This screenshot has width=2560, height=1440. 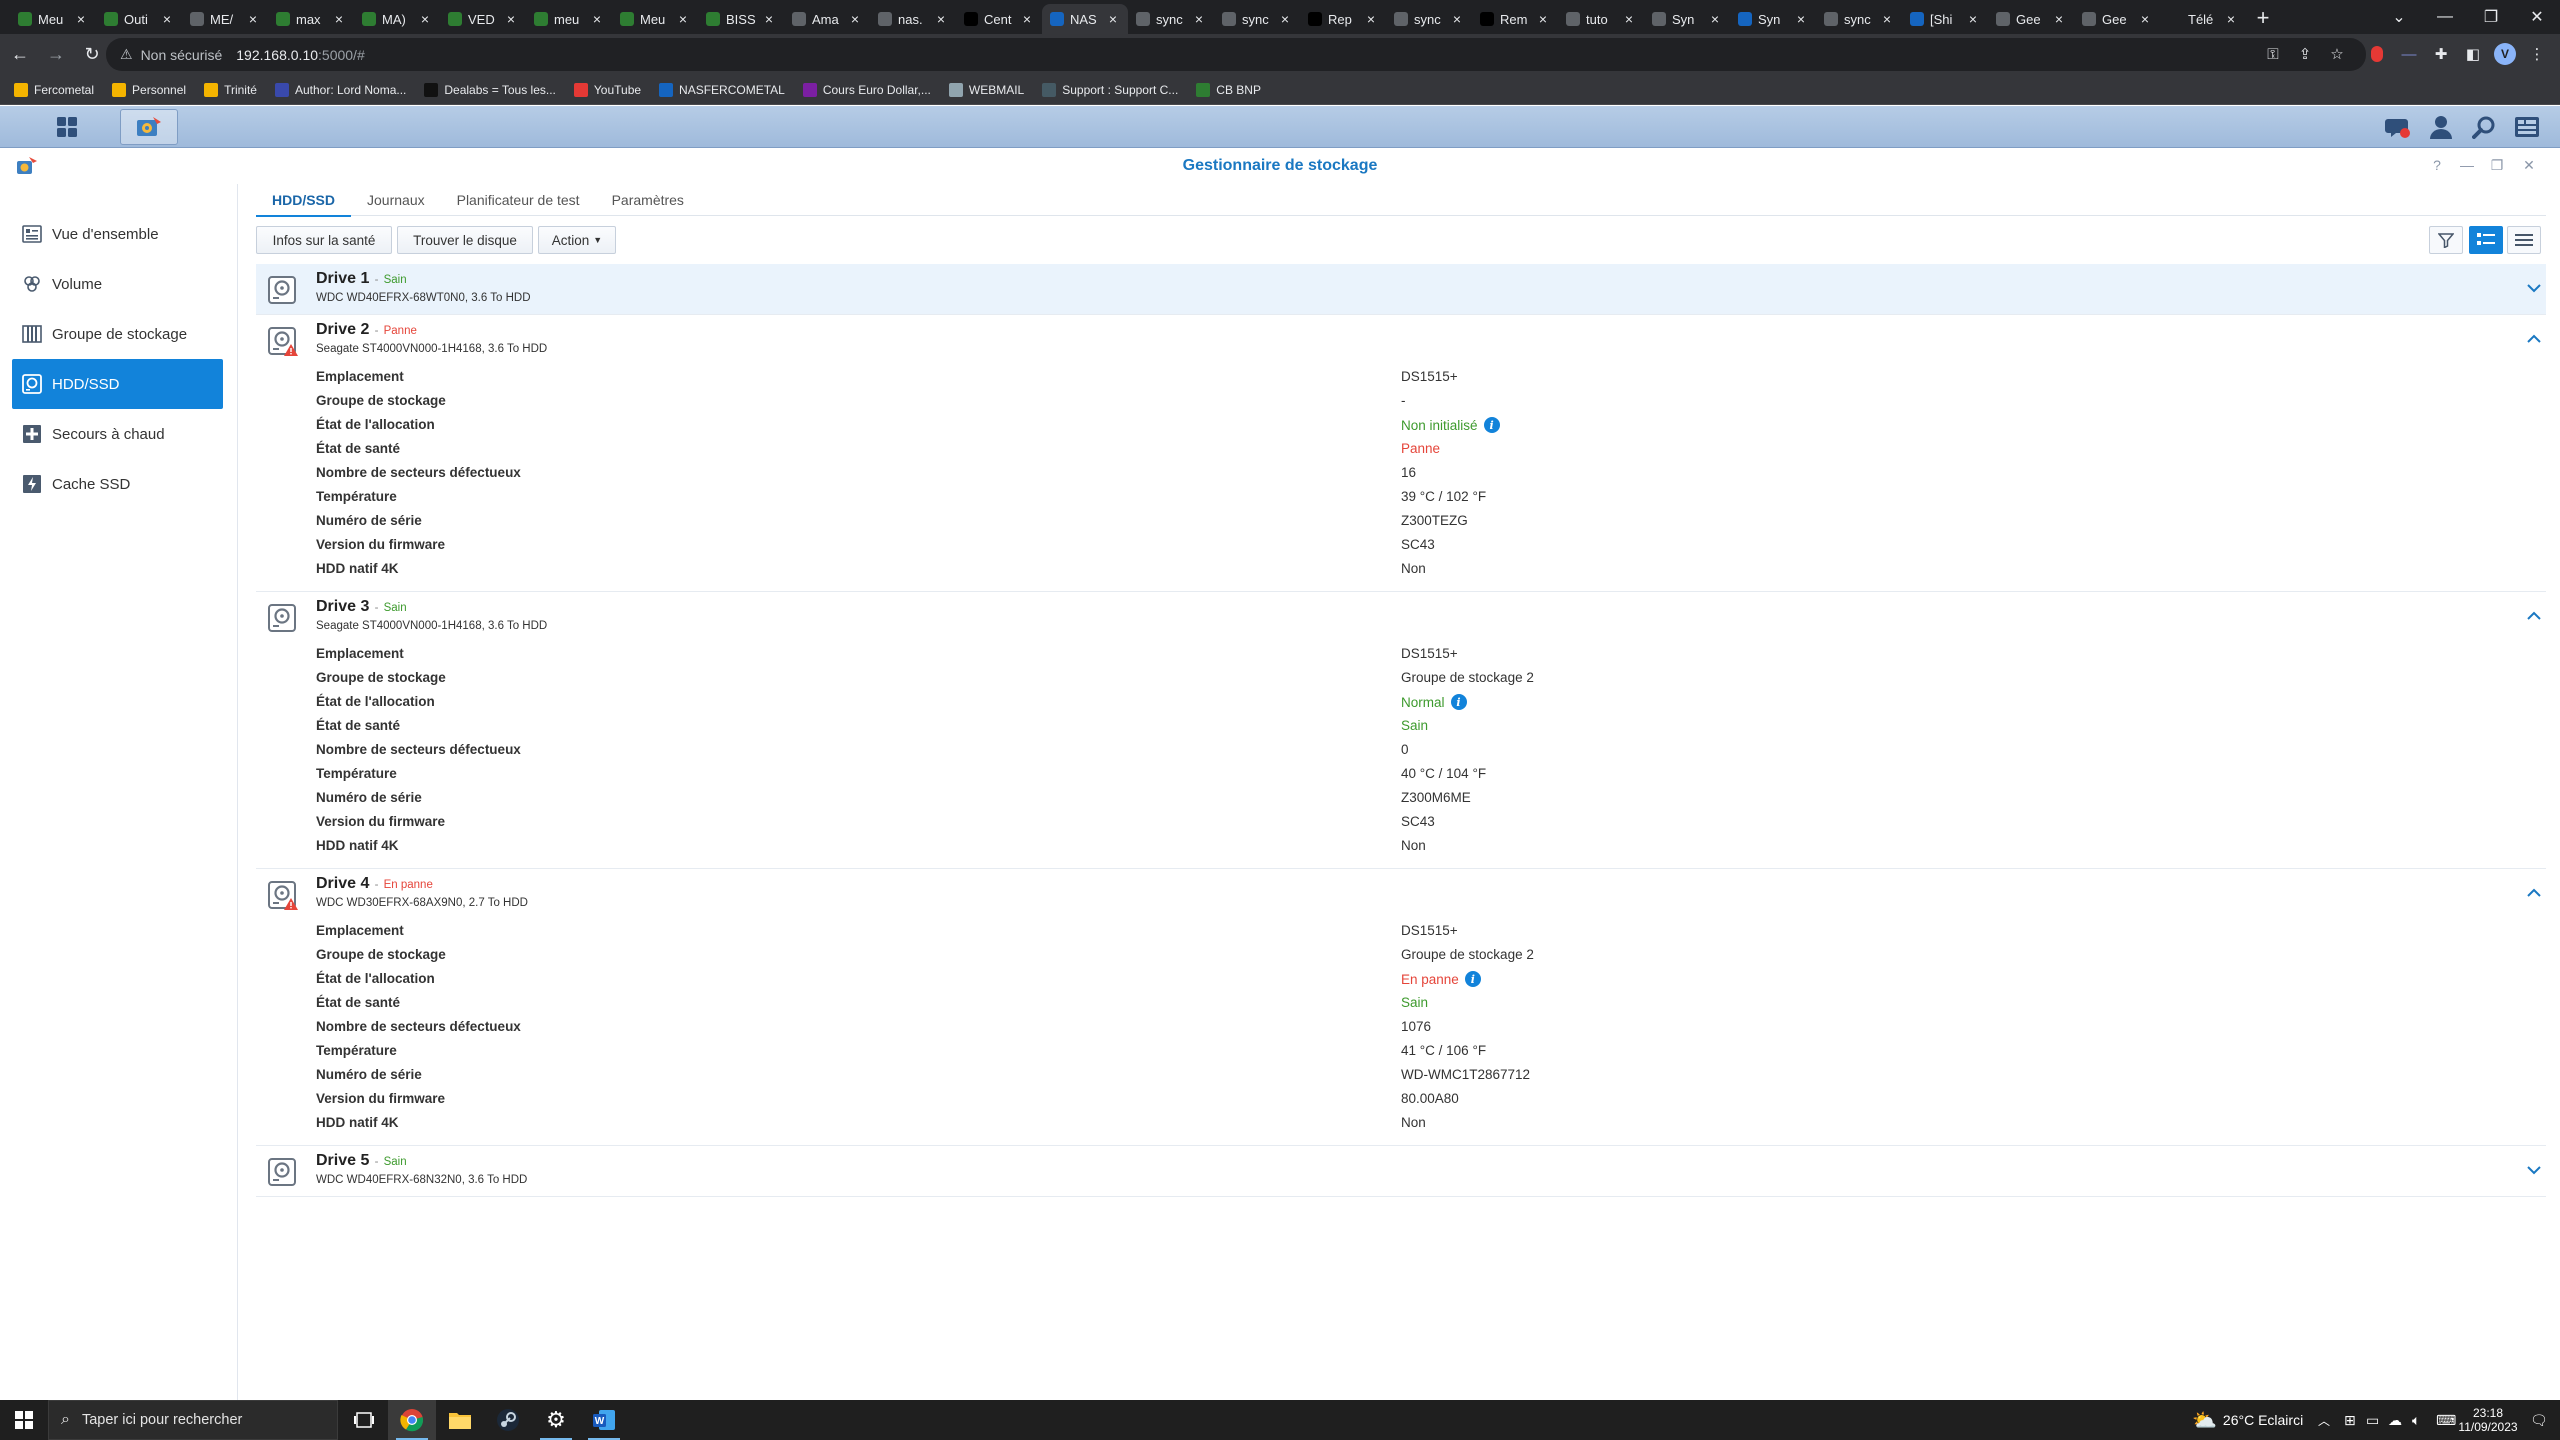 I want to click on chrome-taskbar-icon, so click(x=412, y=1420).